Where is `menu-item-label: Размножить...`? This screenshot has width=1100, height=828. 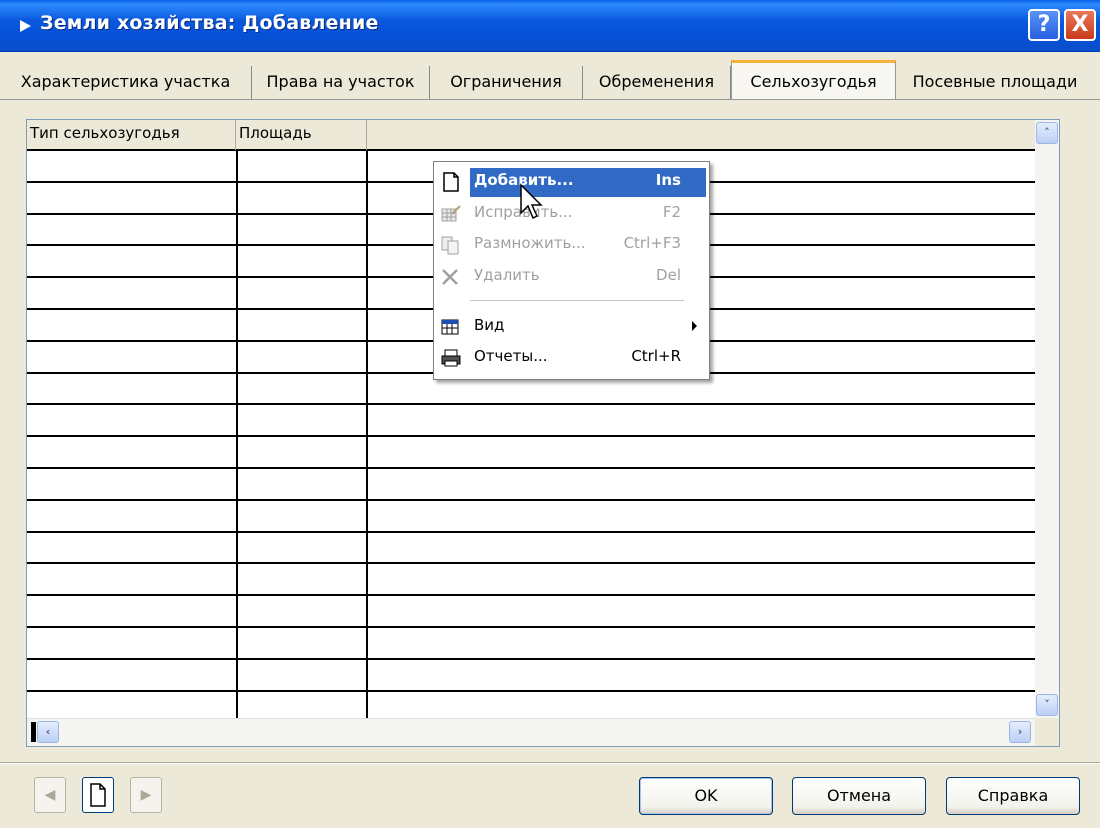
menu-item-label: Размножить... is located at coordinates (530, 243).